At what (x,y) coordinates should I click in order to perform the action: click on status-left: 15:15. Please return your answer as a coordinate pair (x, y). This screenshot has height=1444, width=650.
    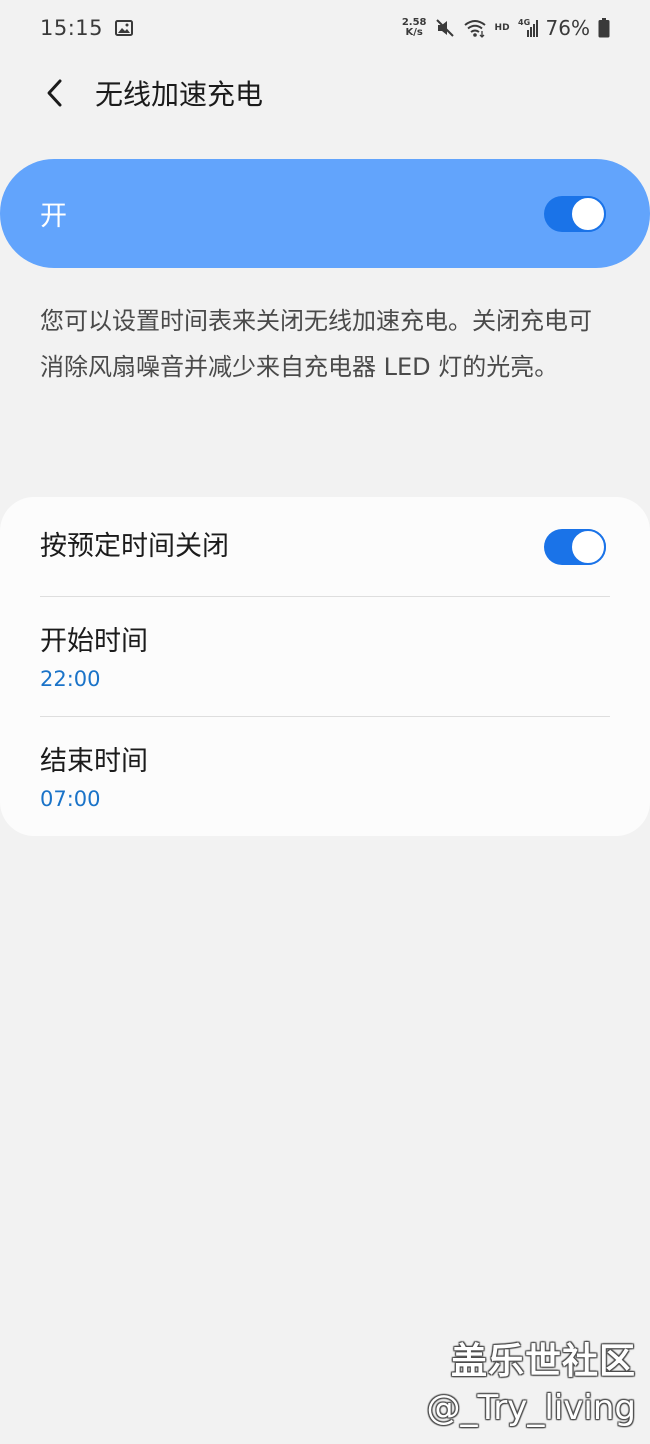
    Looking at the image, I should click on (87, 28).